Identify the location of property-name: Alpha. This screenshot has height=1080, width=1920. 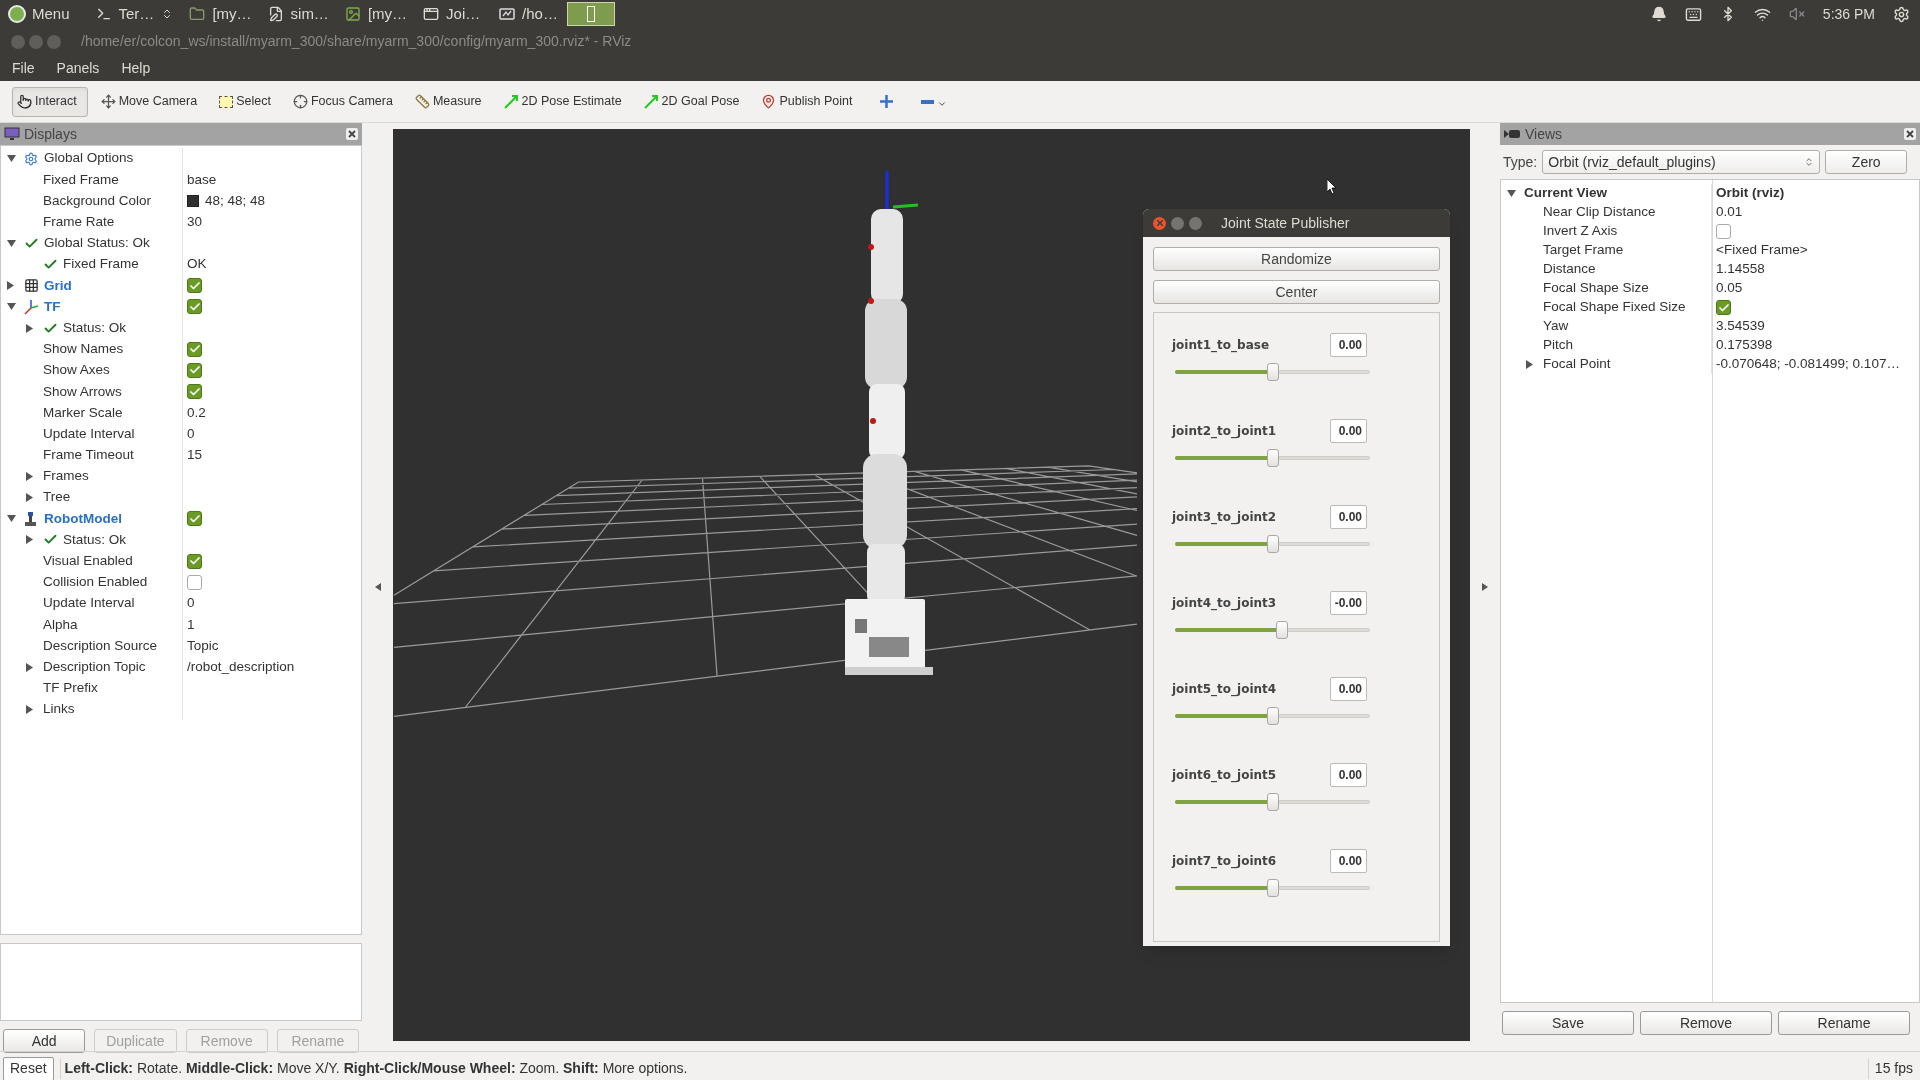
(60, 624).